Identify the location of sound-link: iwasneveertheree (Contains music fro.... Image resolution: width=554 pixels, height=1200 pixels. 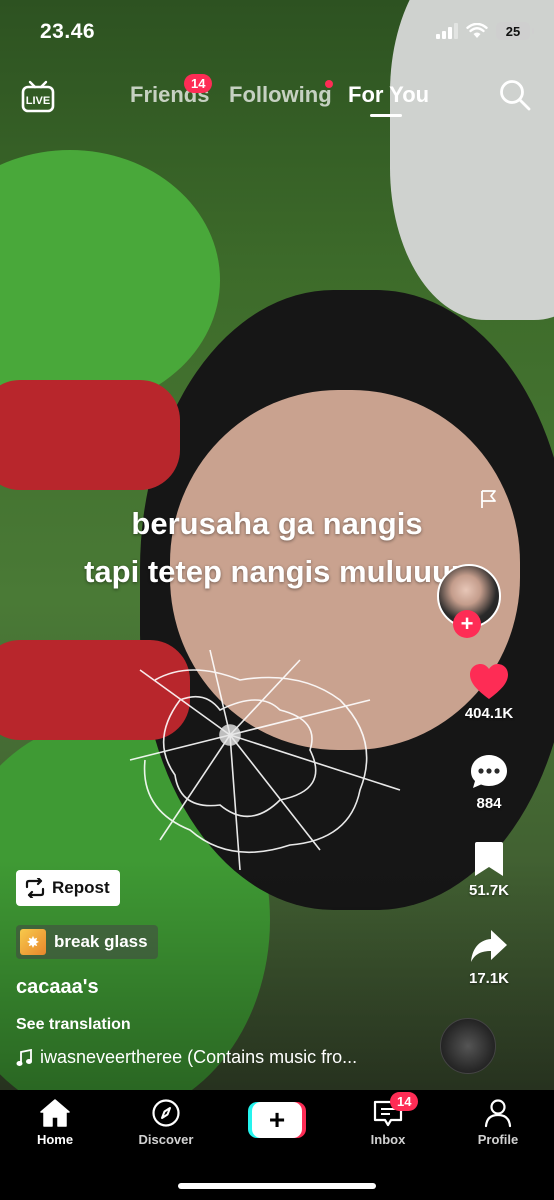
(186, 1057).